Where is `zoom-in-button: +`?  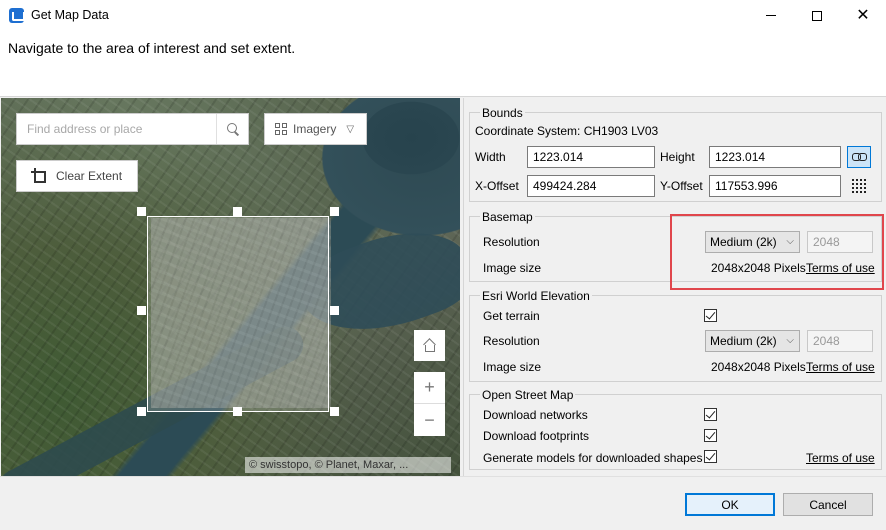 zoom-in-button: + is located at coordinates (429, 388).